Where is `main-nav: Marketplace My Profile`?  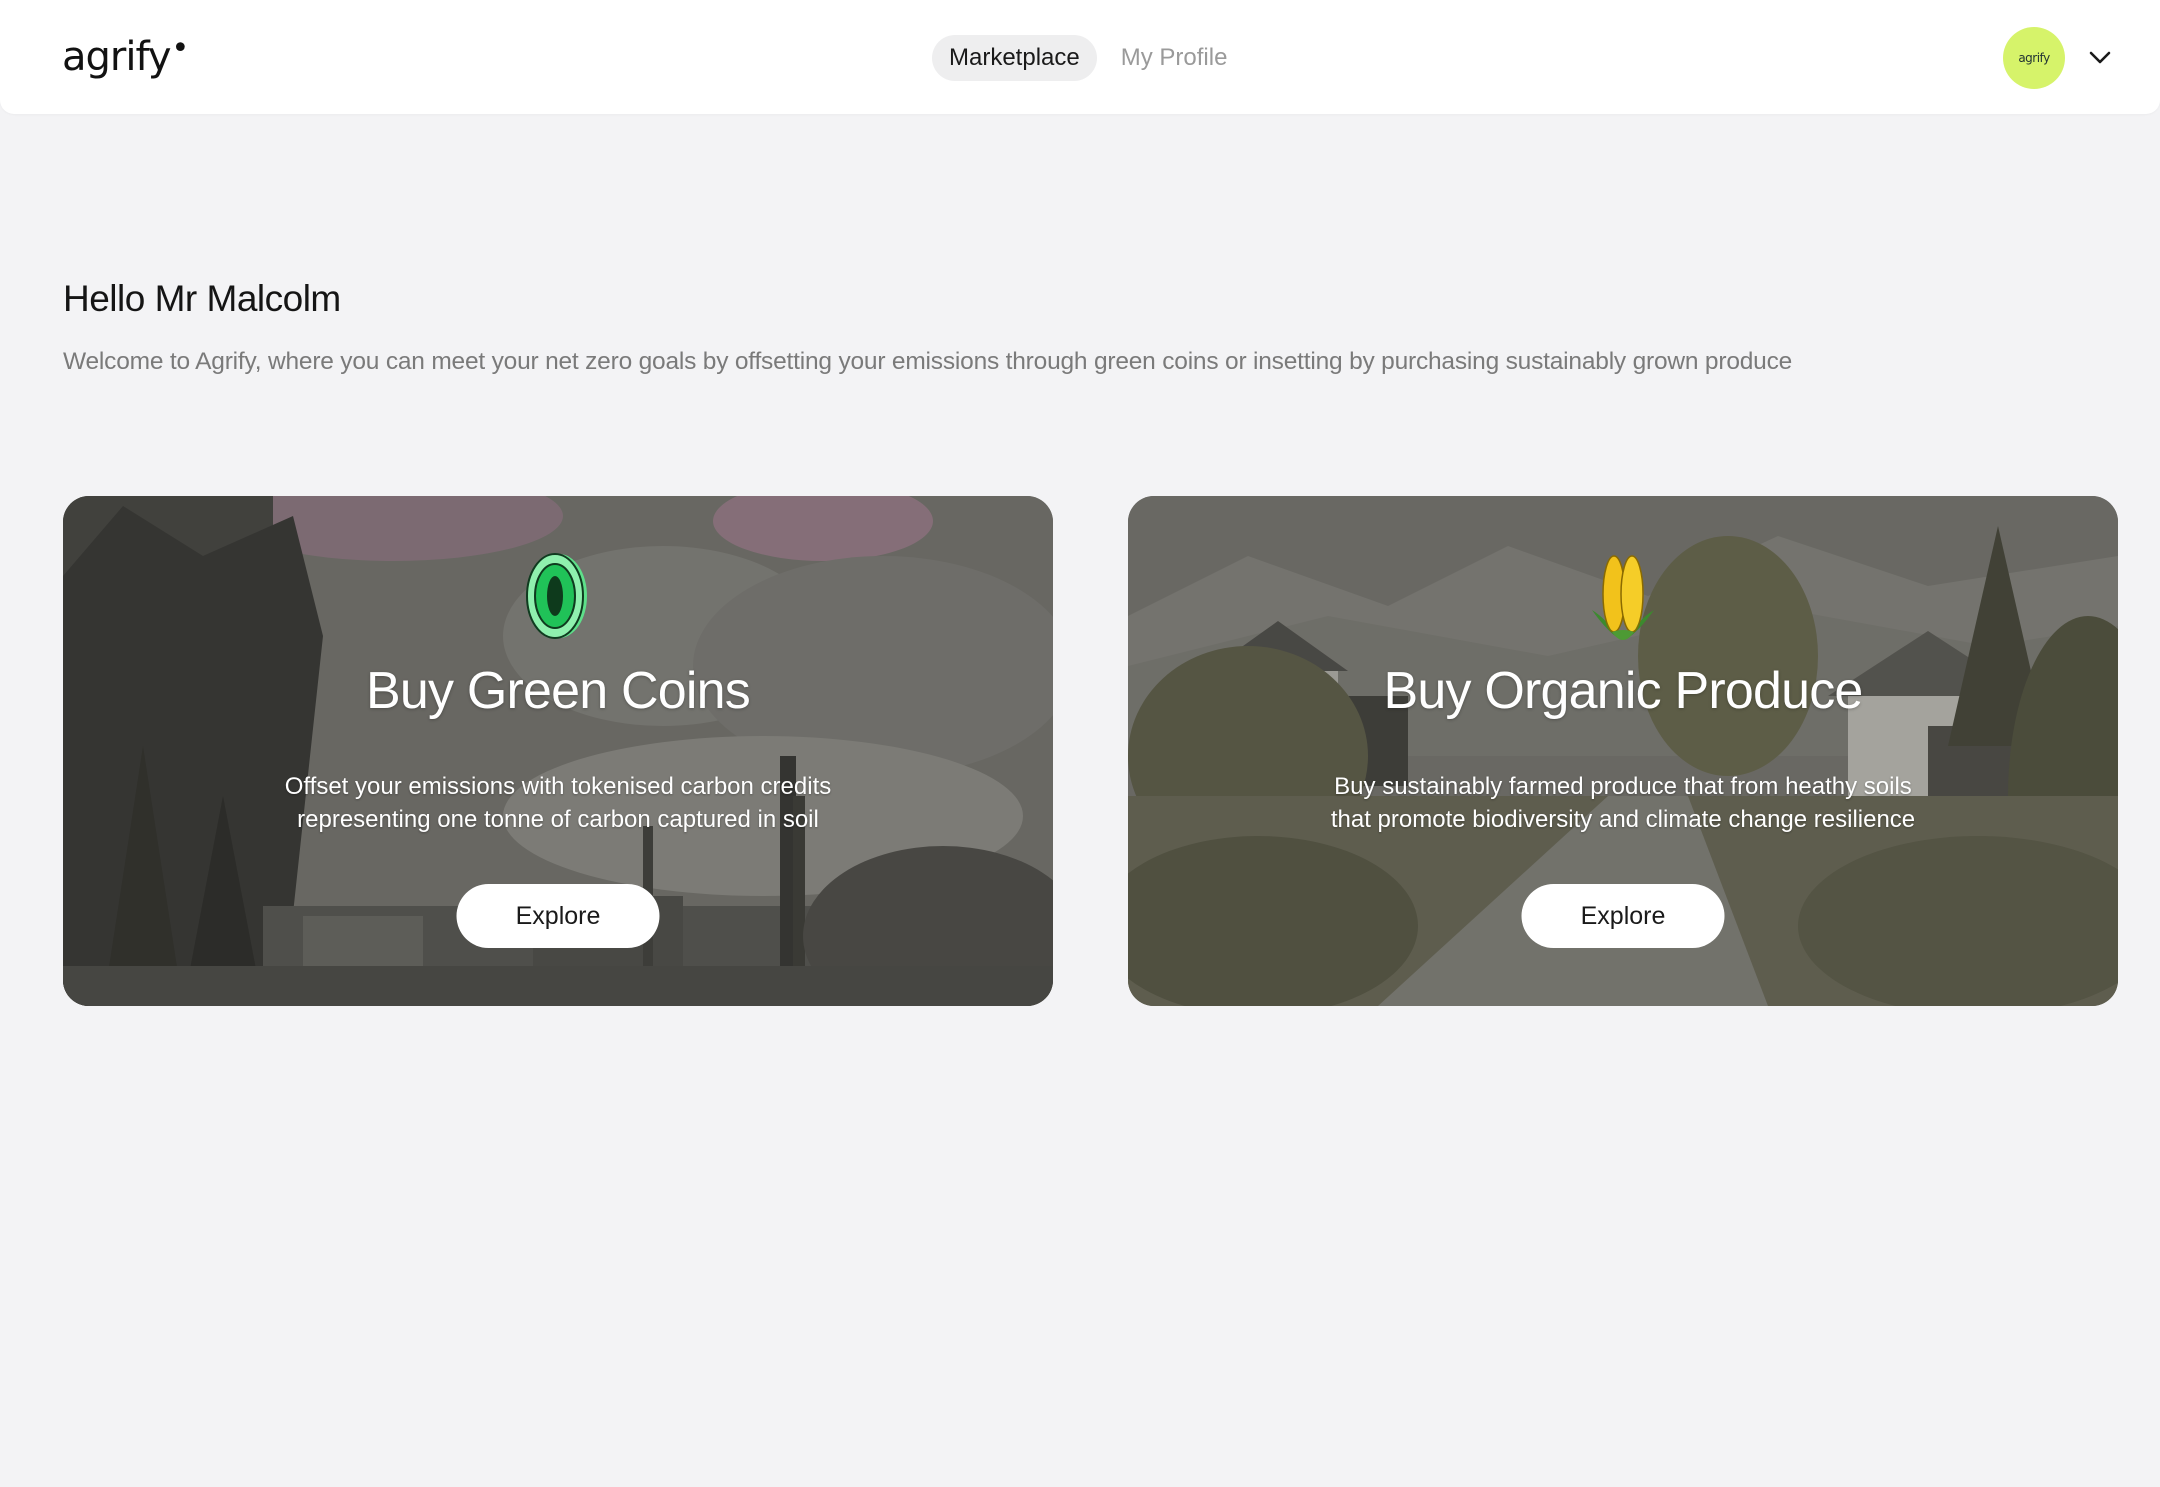 main-nav: Marketplace My Profile is located at coordinates (1080, 58).